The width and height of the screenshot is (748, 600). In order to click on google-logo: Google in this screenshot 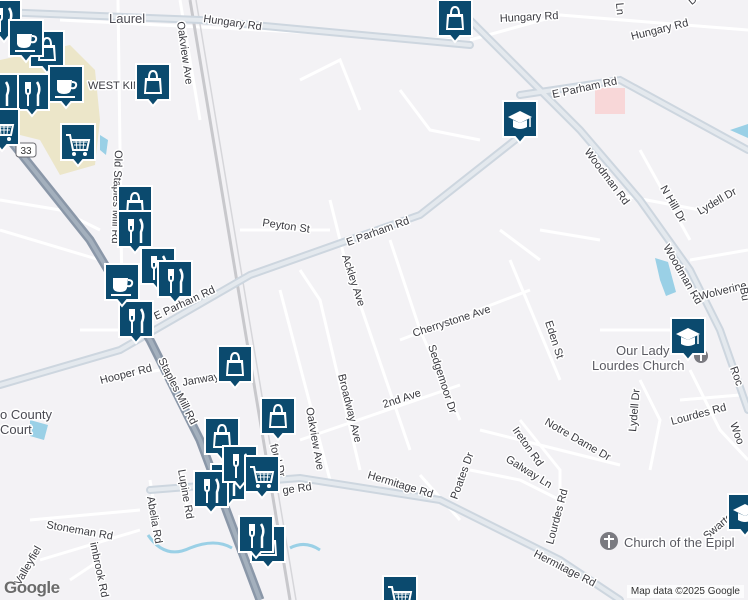, I will do `click(32, 587)`.